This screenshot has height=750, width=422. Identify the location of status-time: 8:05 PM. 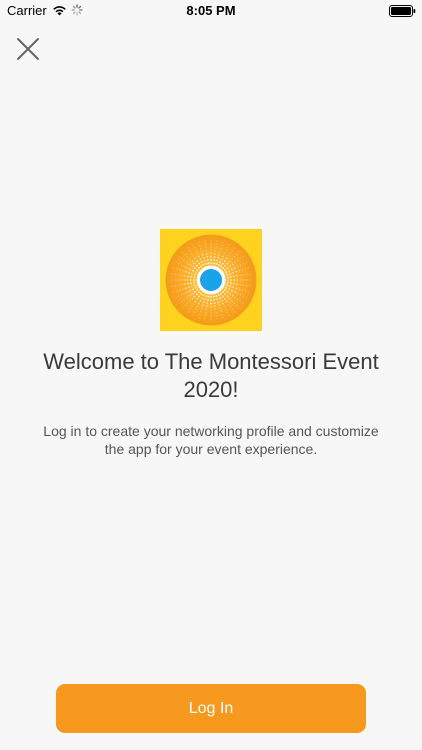
(211, 10).